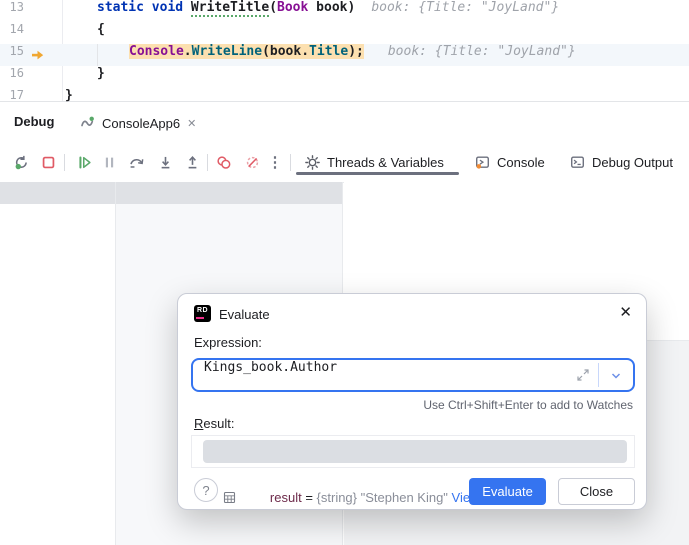 This screenshot has height=545, width=689. What do you see at coordinates (516, 193) in the screenshot?
I see `variable-row-result: $result = {string} "Stephen King" View` at bounding box center [516, 193].